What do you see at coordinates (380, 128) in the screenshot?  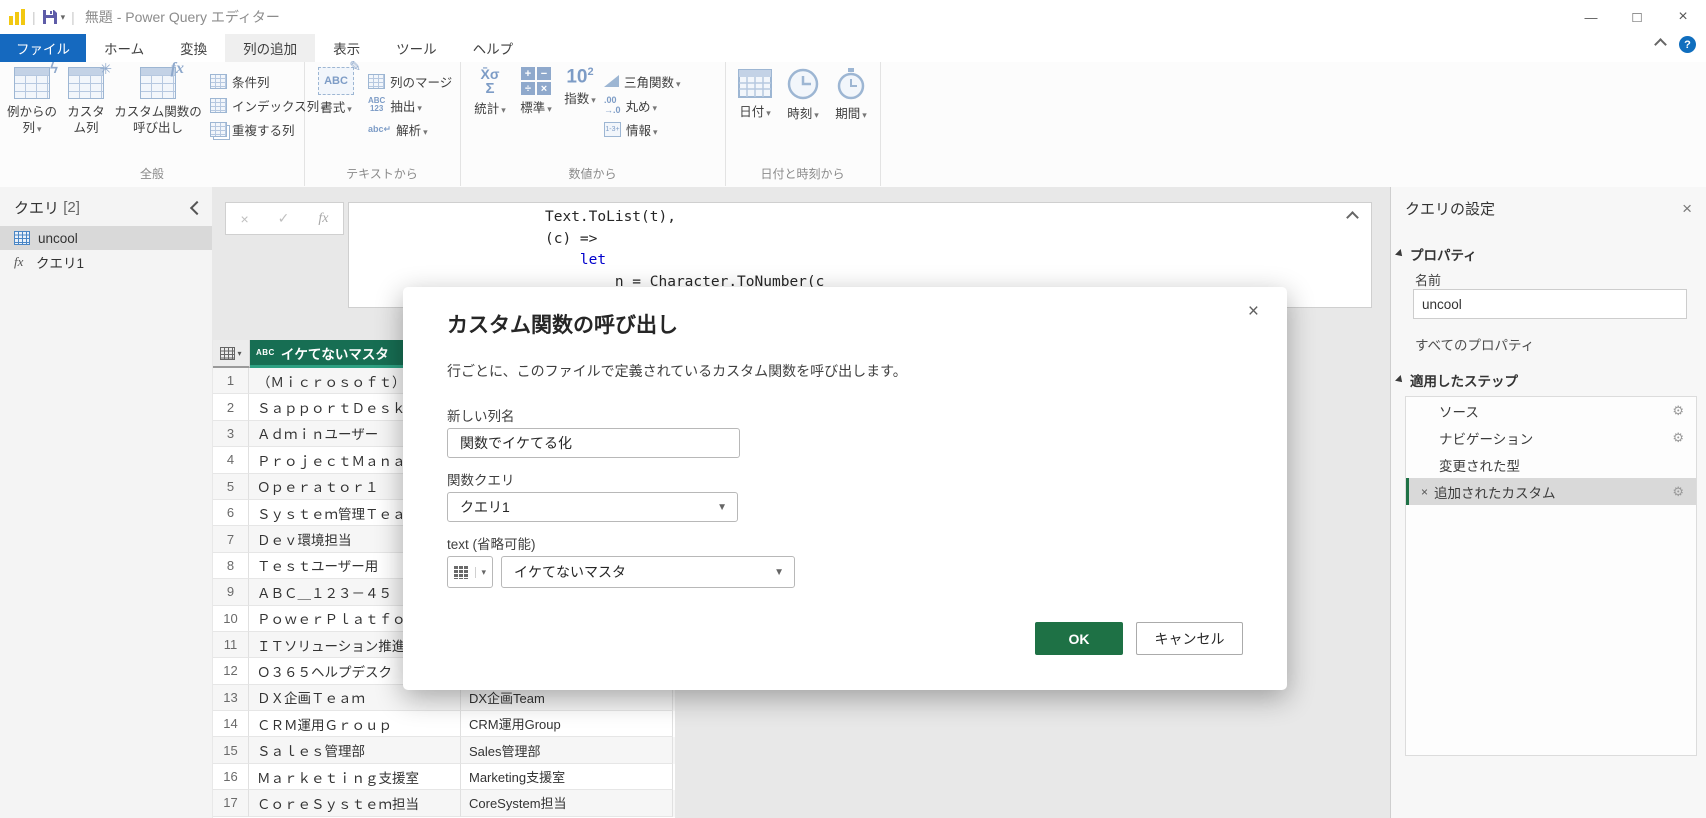 I see `parse-abc-icon: abc↵` at bounding box center [380, 128].